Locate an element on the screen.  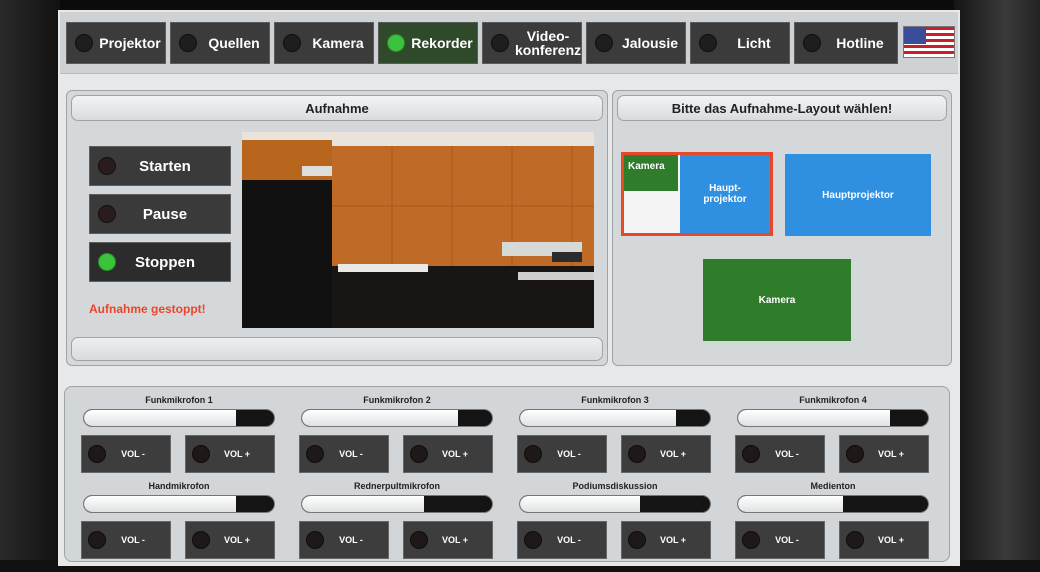
channel-label: Medienton is located at coordinates (833, 486).